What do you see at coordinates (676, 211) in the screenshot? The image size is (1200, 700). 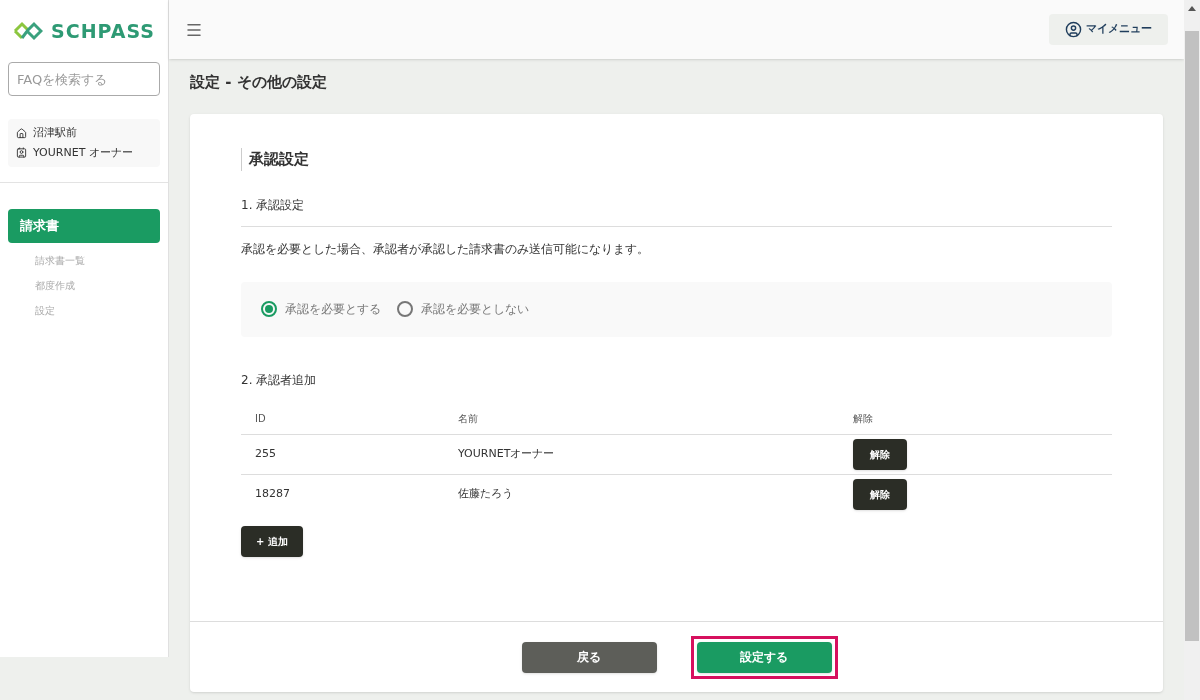 I see `section-heading: 1. 承認設定` at bounding box center [676, 211].